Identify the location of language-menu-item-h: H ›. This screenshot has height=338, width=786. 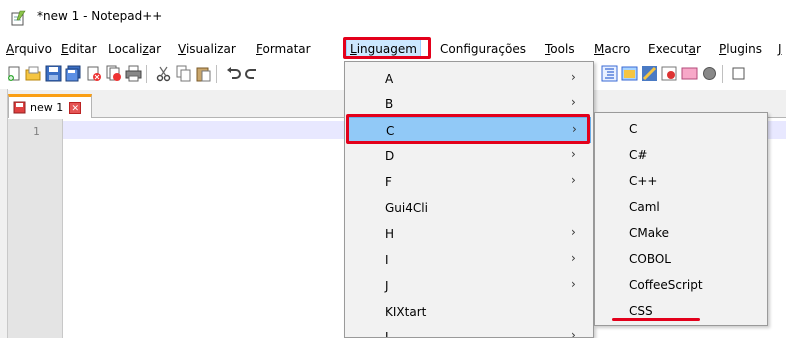
(469, 234).